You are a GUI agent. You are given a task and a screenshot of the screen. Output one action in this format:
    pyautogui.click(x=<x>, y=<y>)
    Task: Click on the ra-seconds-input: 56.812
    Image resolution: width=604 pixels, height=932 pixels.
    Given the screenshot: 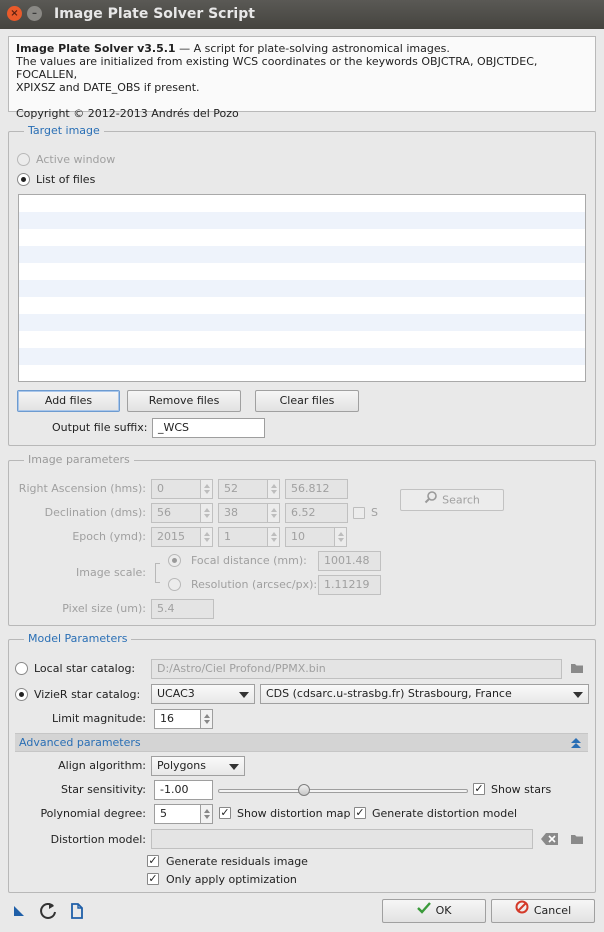 What is the action you would take?
    pyautogui.click(x=316, y=489)
    